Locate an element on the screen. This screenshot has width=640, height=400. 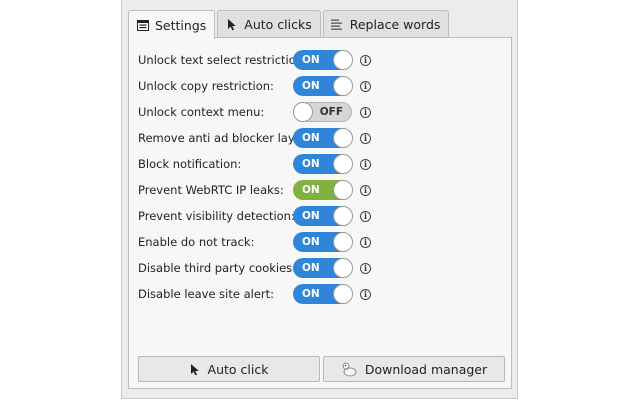
setting-row-do-not-track: Enable do not track: ON i is located at coordinates (254, 242).